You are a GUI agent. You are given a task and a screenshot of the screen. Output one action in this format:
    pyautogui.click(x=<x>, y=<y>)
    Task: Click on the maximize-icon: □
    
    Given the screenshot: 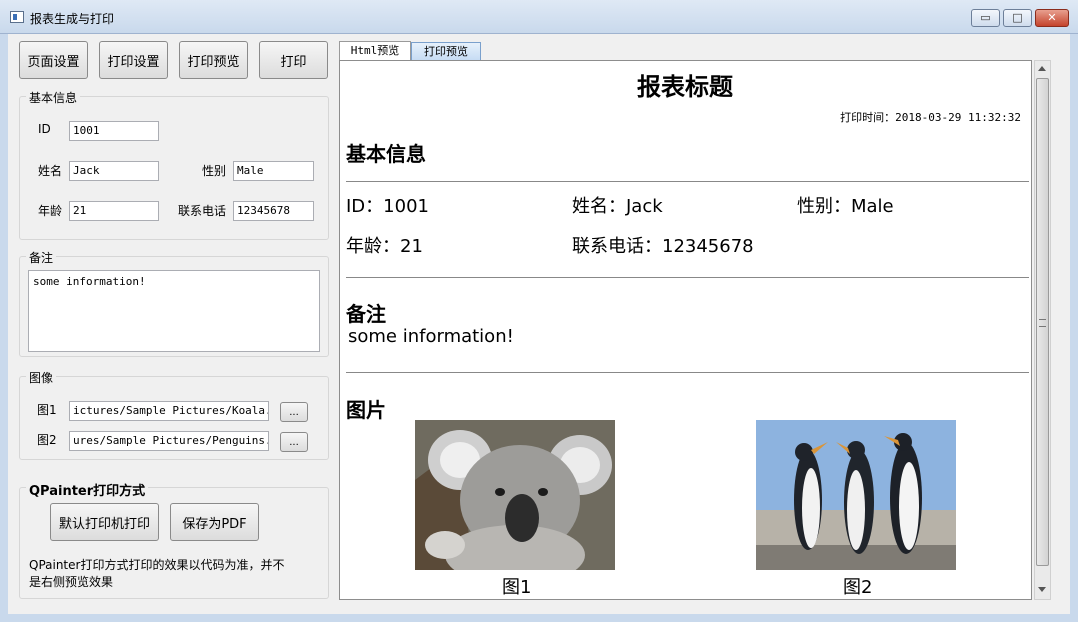 What is the action you would take?
    pyautogui.click(x=1017, y=17)
    